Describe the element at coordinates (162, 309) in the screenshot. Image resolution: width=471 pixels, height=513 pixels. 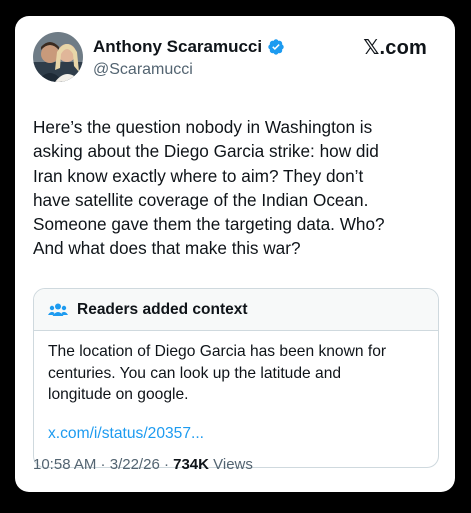
I see `community-note-title: Readers added context` at that location.